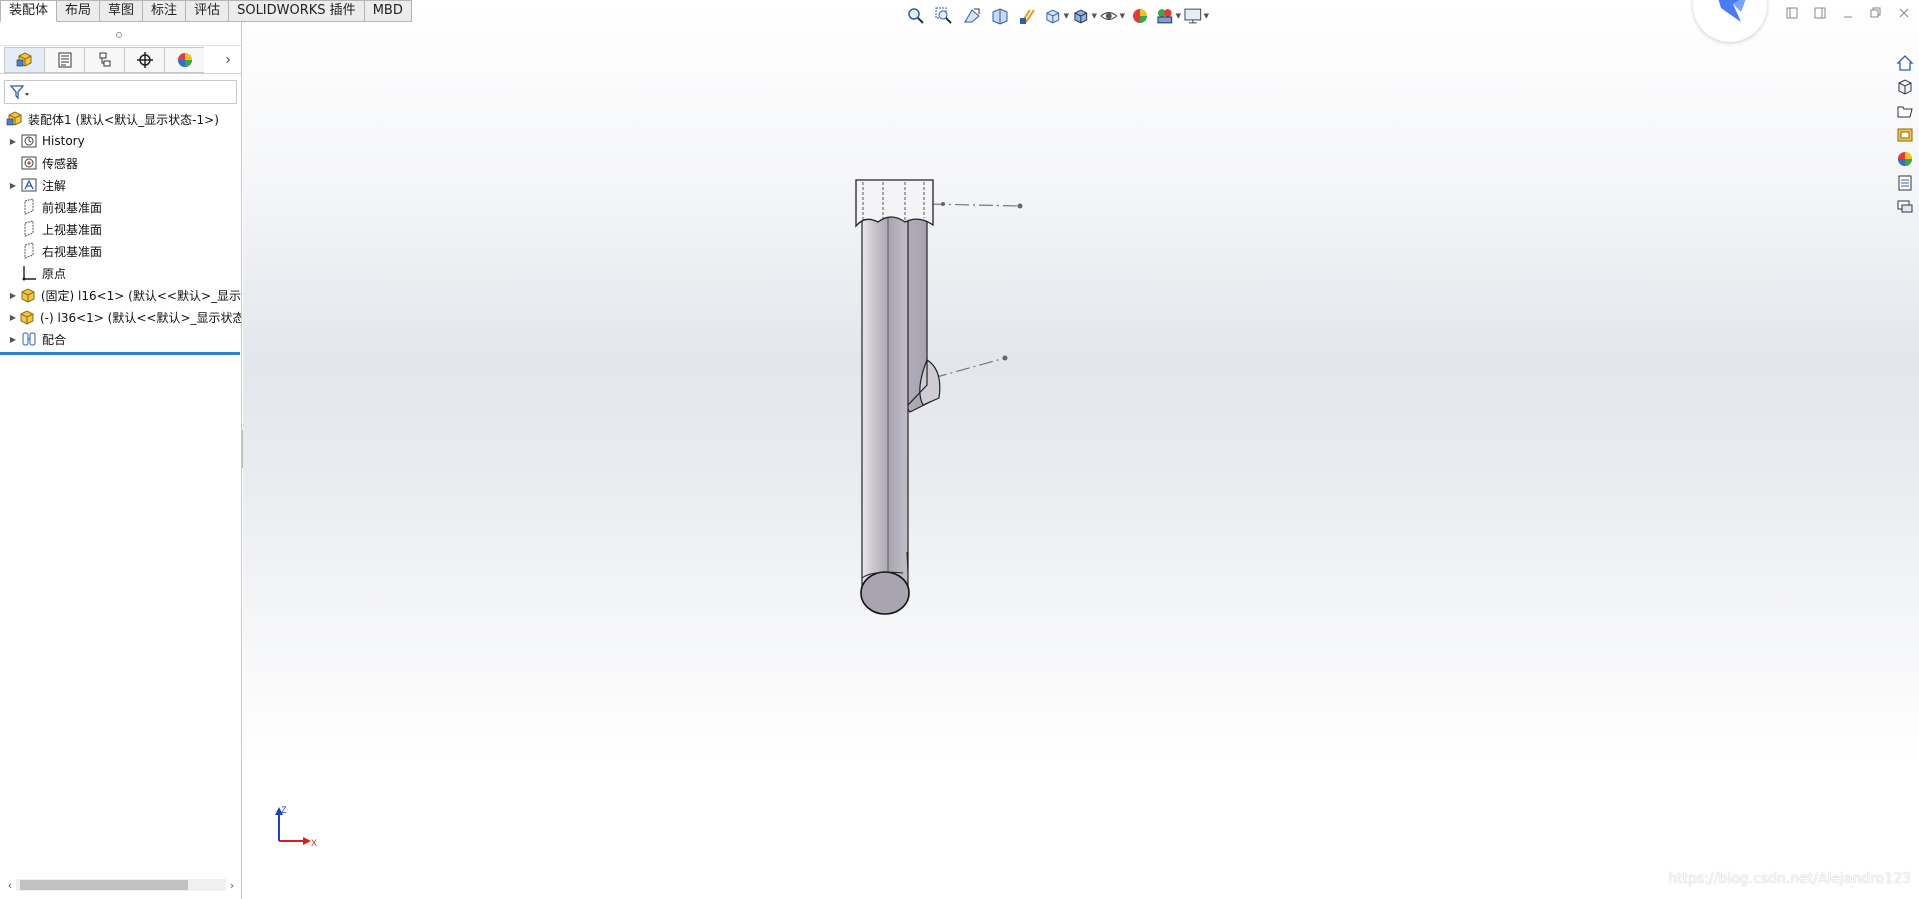  What do you see at coordinates (120, 273) in the screenshot?
I see `tree-item-origin: 原点` at bounding box center [120, 273].